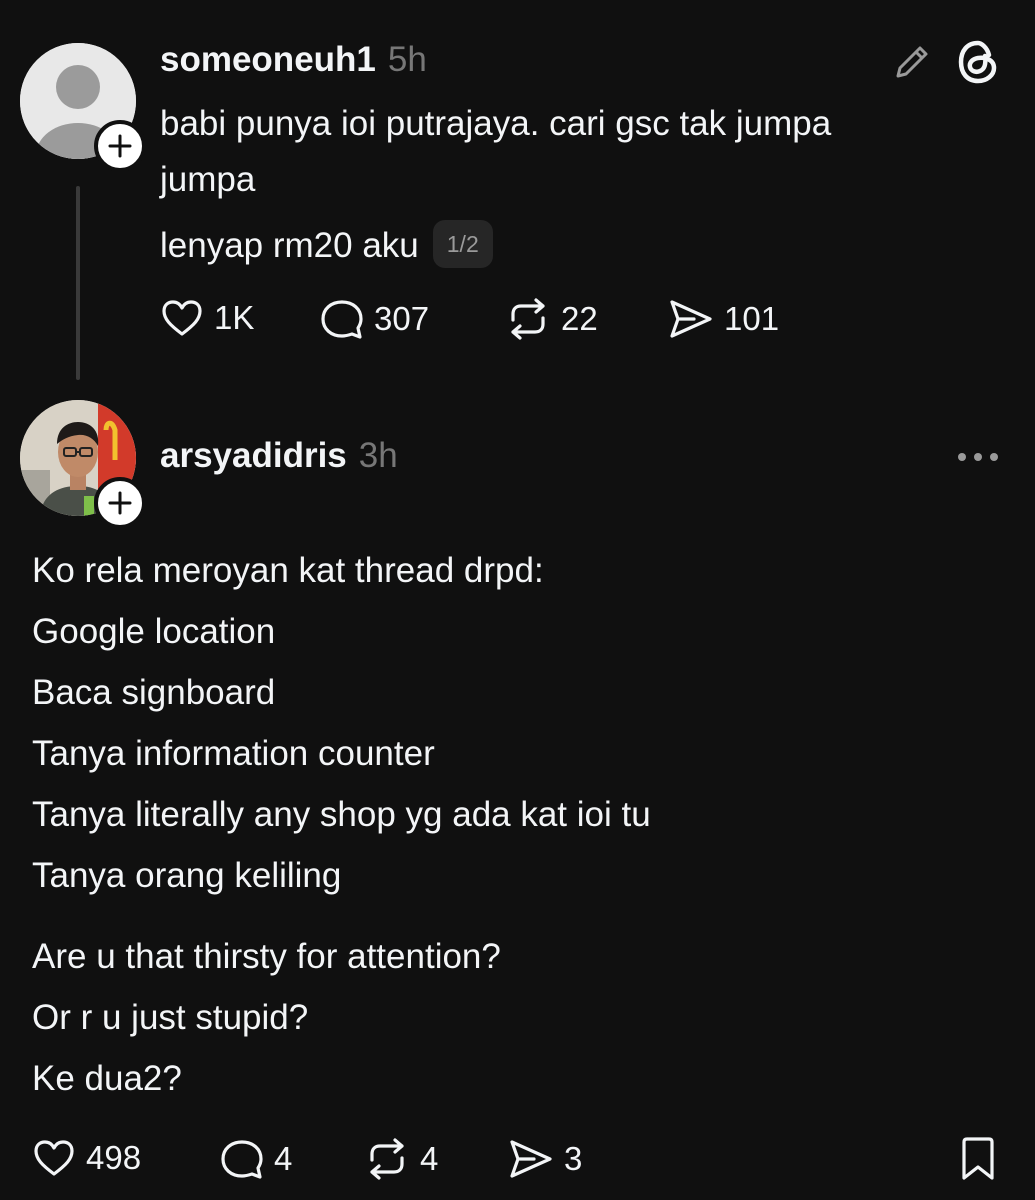 The image size is (1035, 1200). Describe the element at coordinates (551, 319) in the screenshot. I see `repost-button: 22` at that location.